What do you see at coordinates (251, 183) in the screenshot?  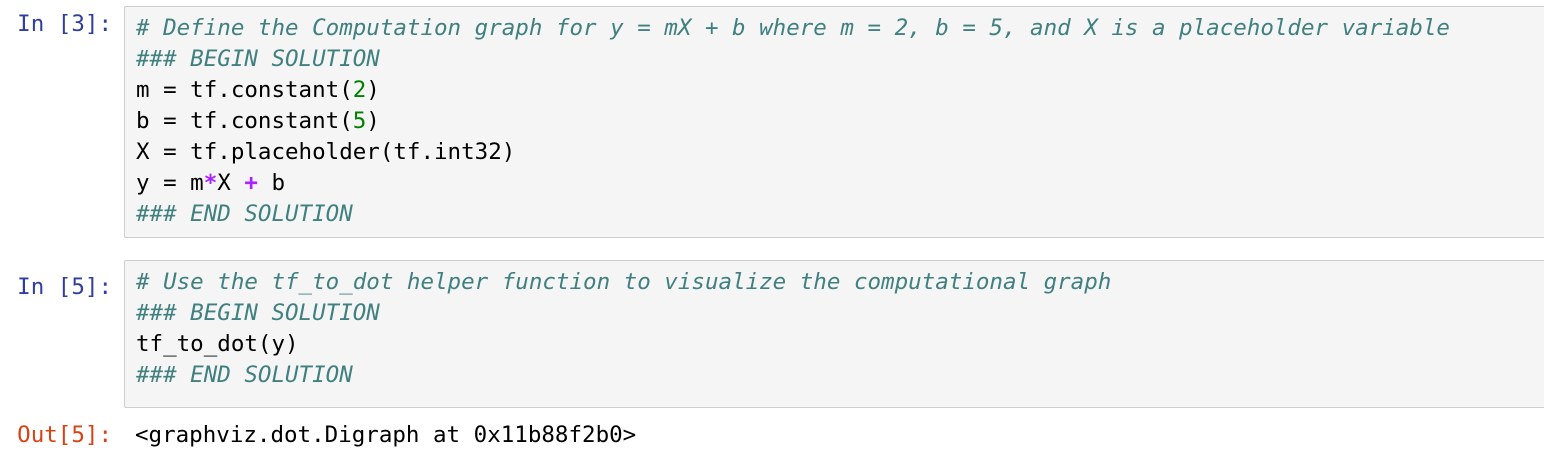 I see `code-operator: +` at bounding box center [251, 183].